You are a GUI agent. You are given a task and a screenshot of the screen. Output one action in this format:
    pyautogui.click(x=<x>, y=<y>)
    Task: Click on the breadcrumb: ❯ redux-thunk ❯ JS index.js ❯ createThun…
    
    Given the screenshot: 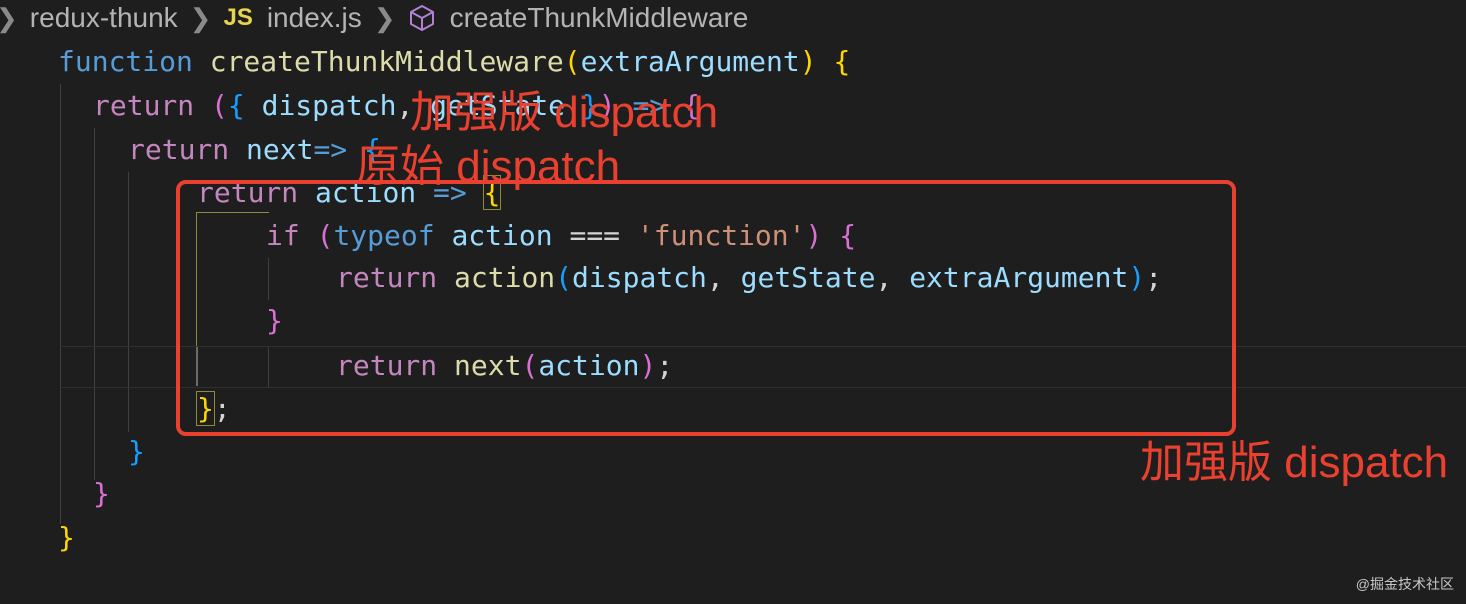 What is the action you would take?
    pyautogui.click(x=733, y=18)
    